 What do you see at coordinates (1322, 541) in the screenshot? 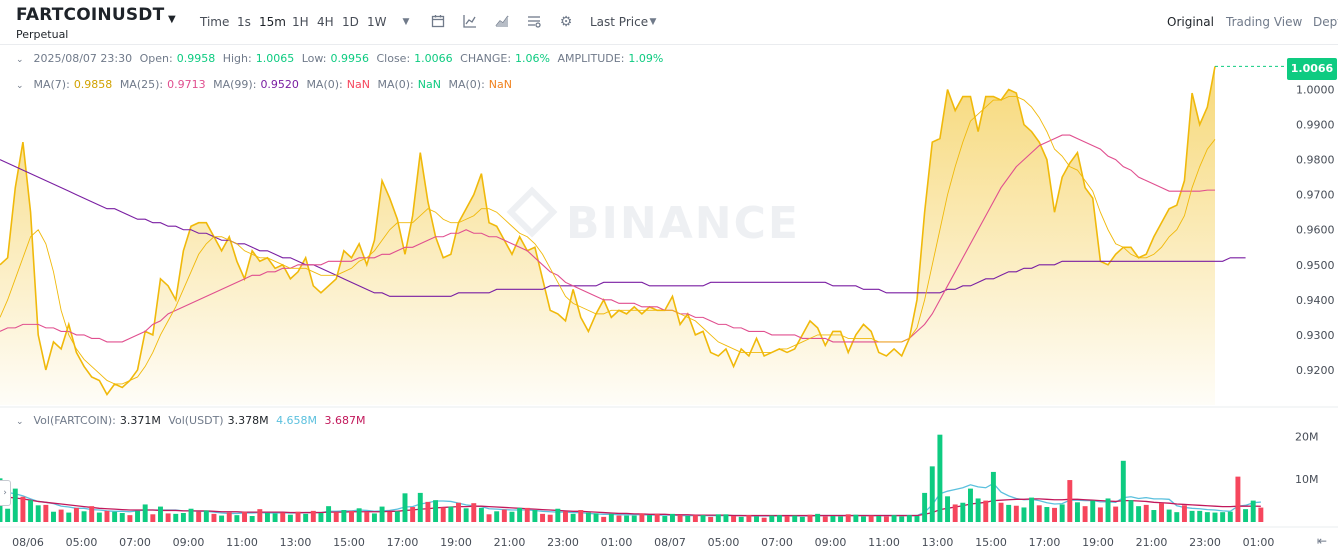
I see `scale-settings-icon: ⇤` at bounding box center [1322, 541].